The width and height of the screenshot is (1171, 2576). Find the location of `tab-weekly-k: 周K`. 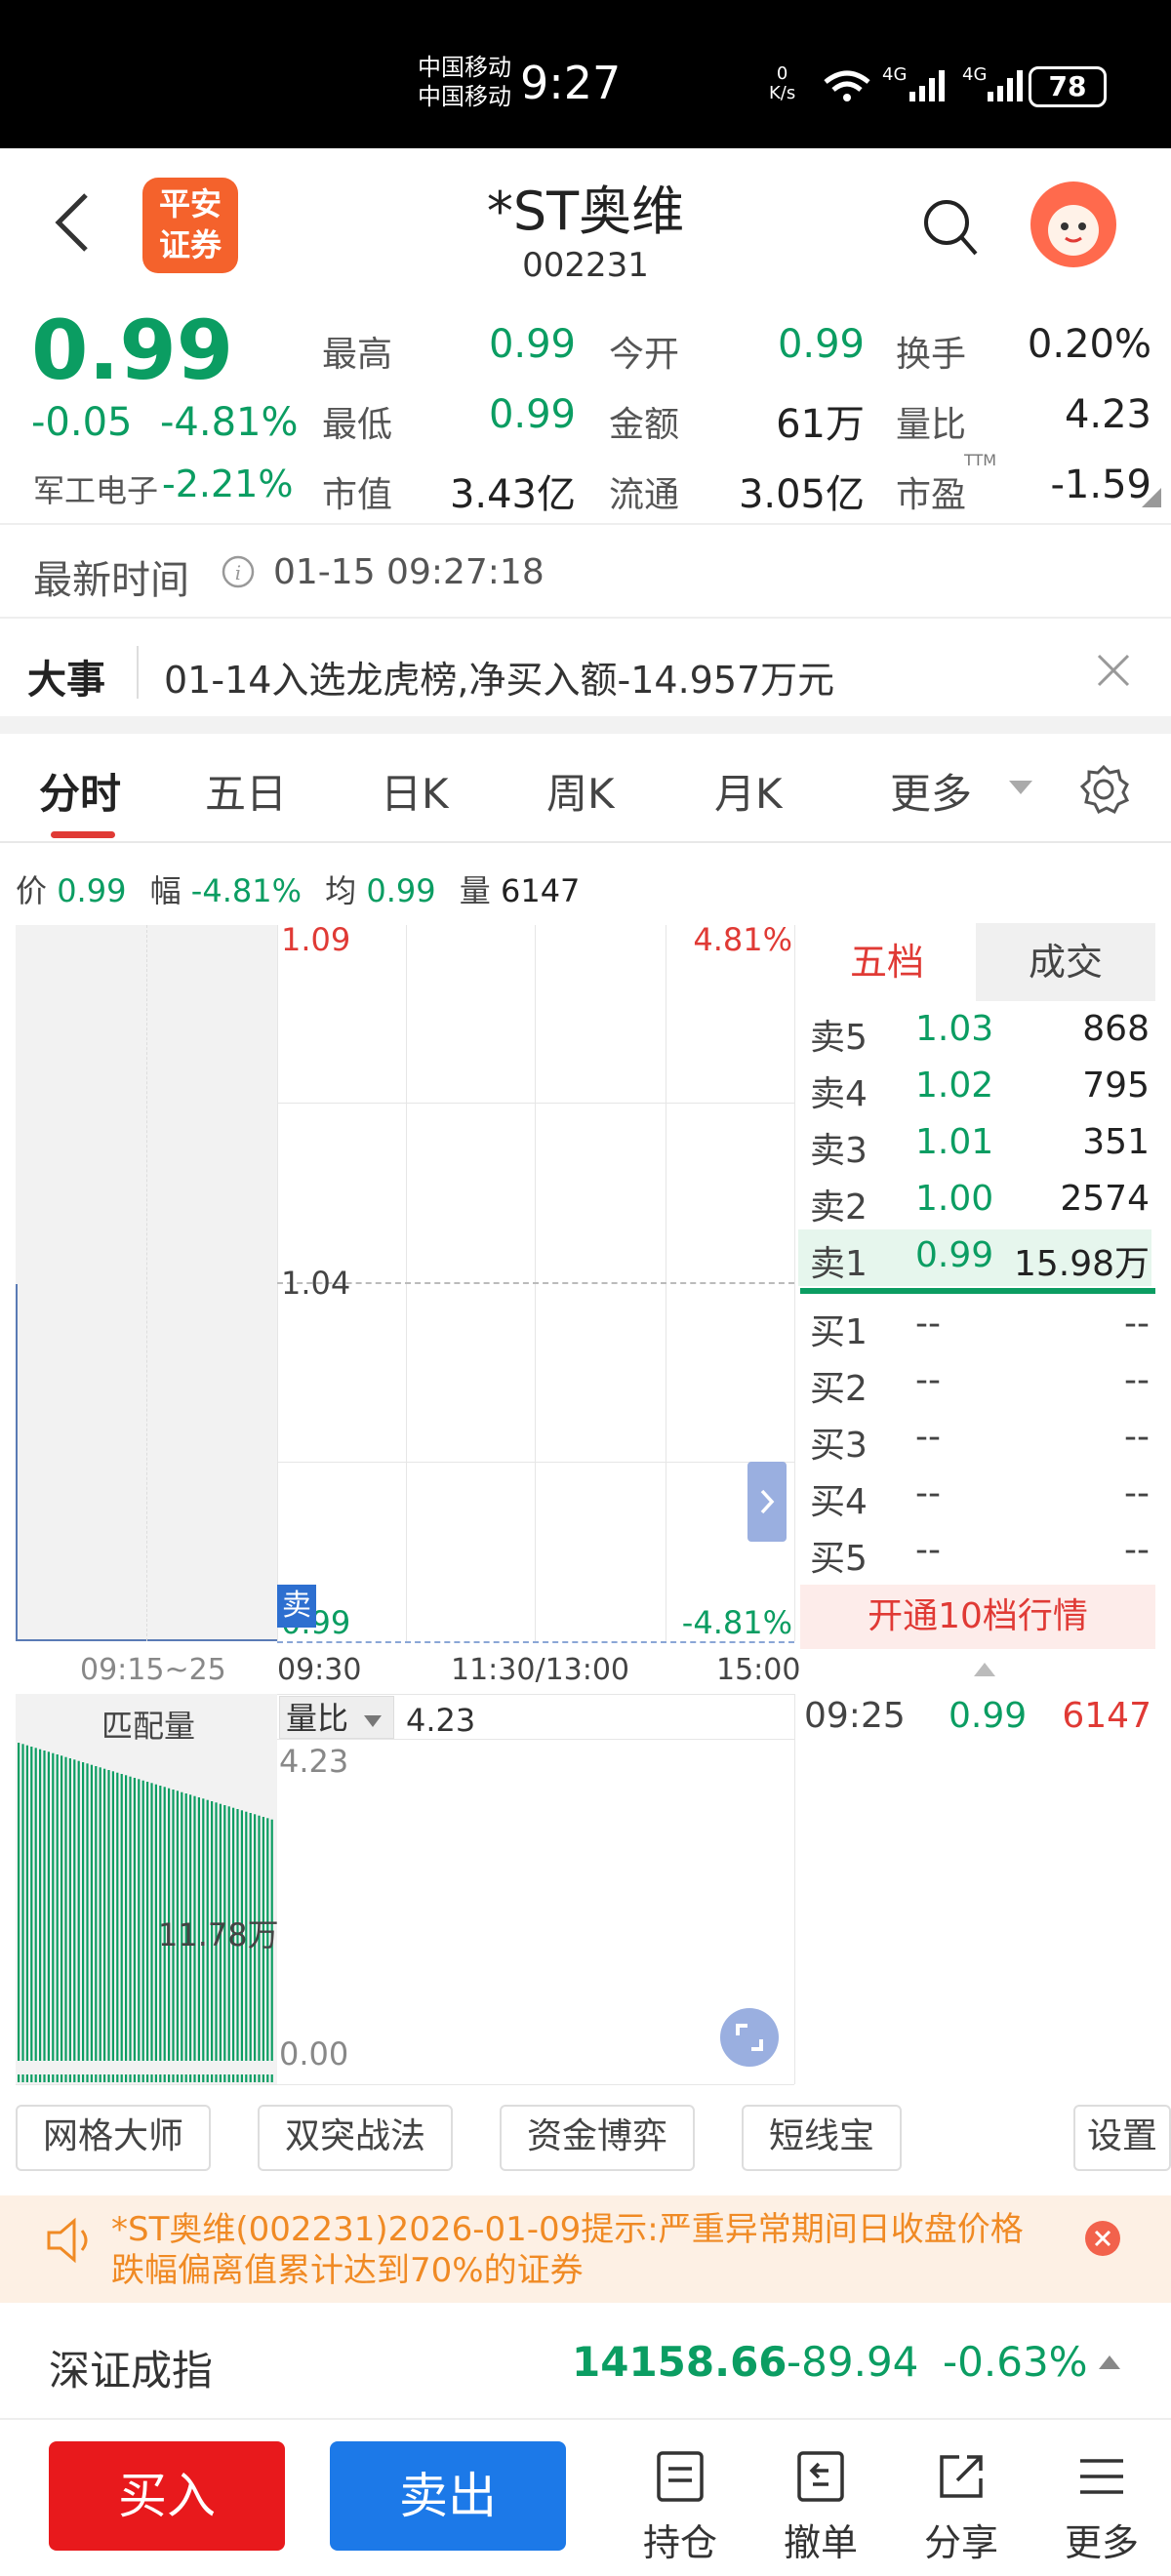

tab-weekly-k: 周K is located at coordinates (580, 791).